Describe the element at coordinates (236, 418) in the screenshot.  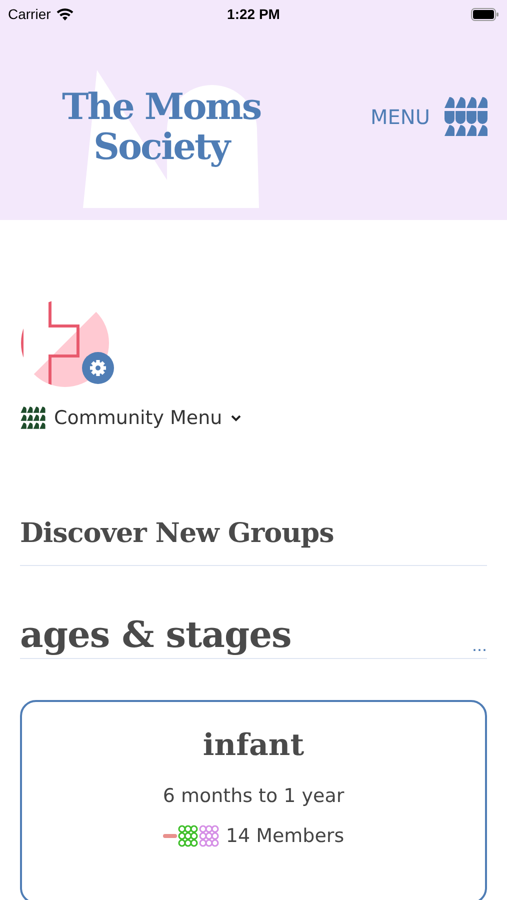
I see `chevron-down-icon` at that location.